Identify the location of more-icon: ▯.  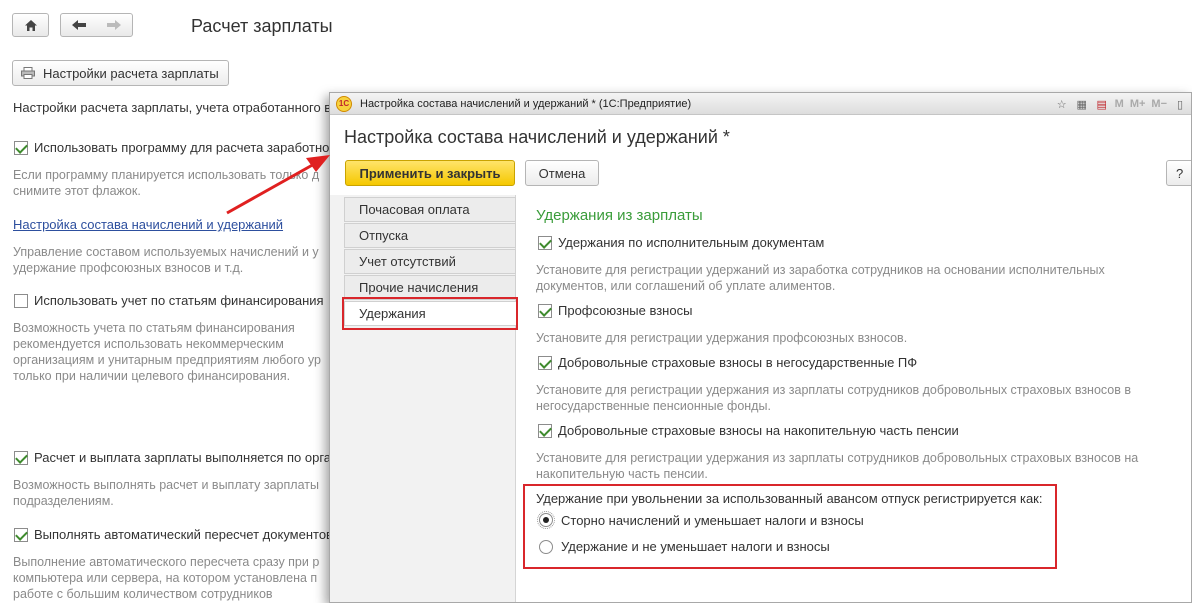
(1180, 104).